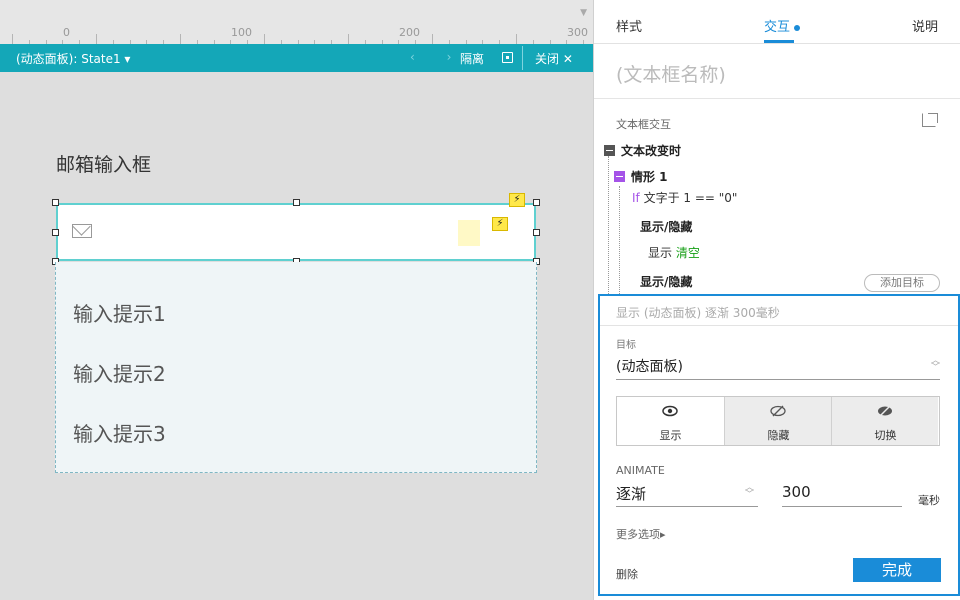  Describe the element at coordinates (640, 470) in the screenshot. I see `animate-label: ANIMATE` at that location.